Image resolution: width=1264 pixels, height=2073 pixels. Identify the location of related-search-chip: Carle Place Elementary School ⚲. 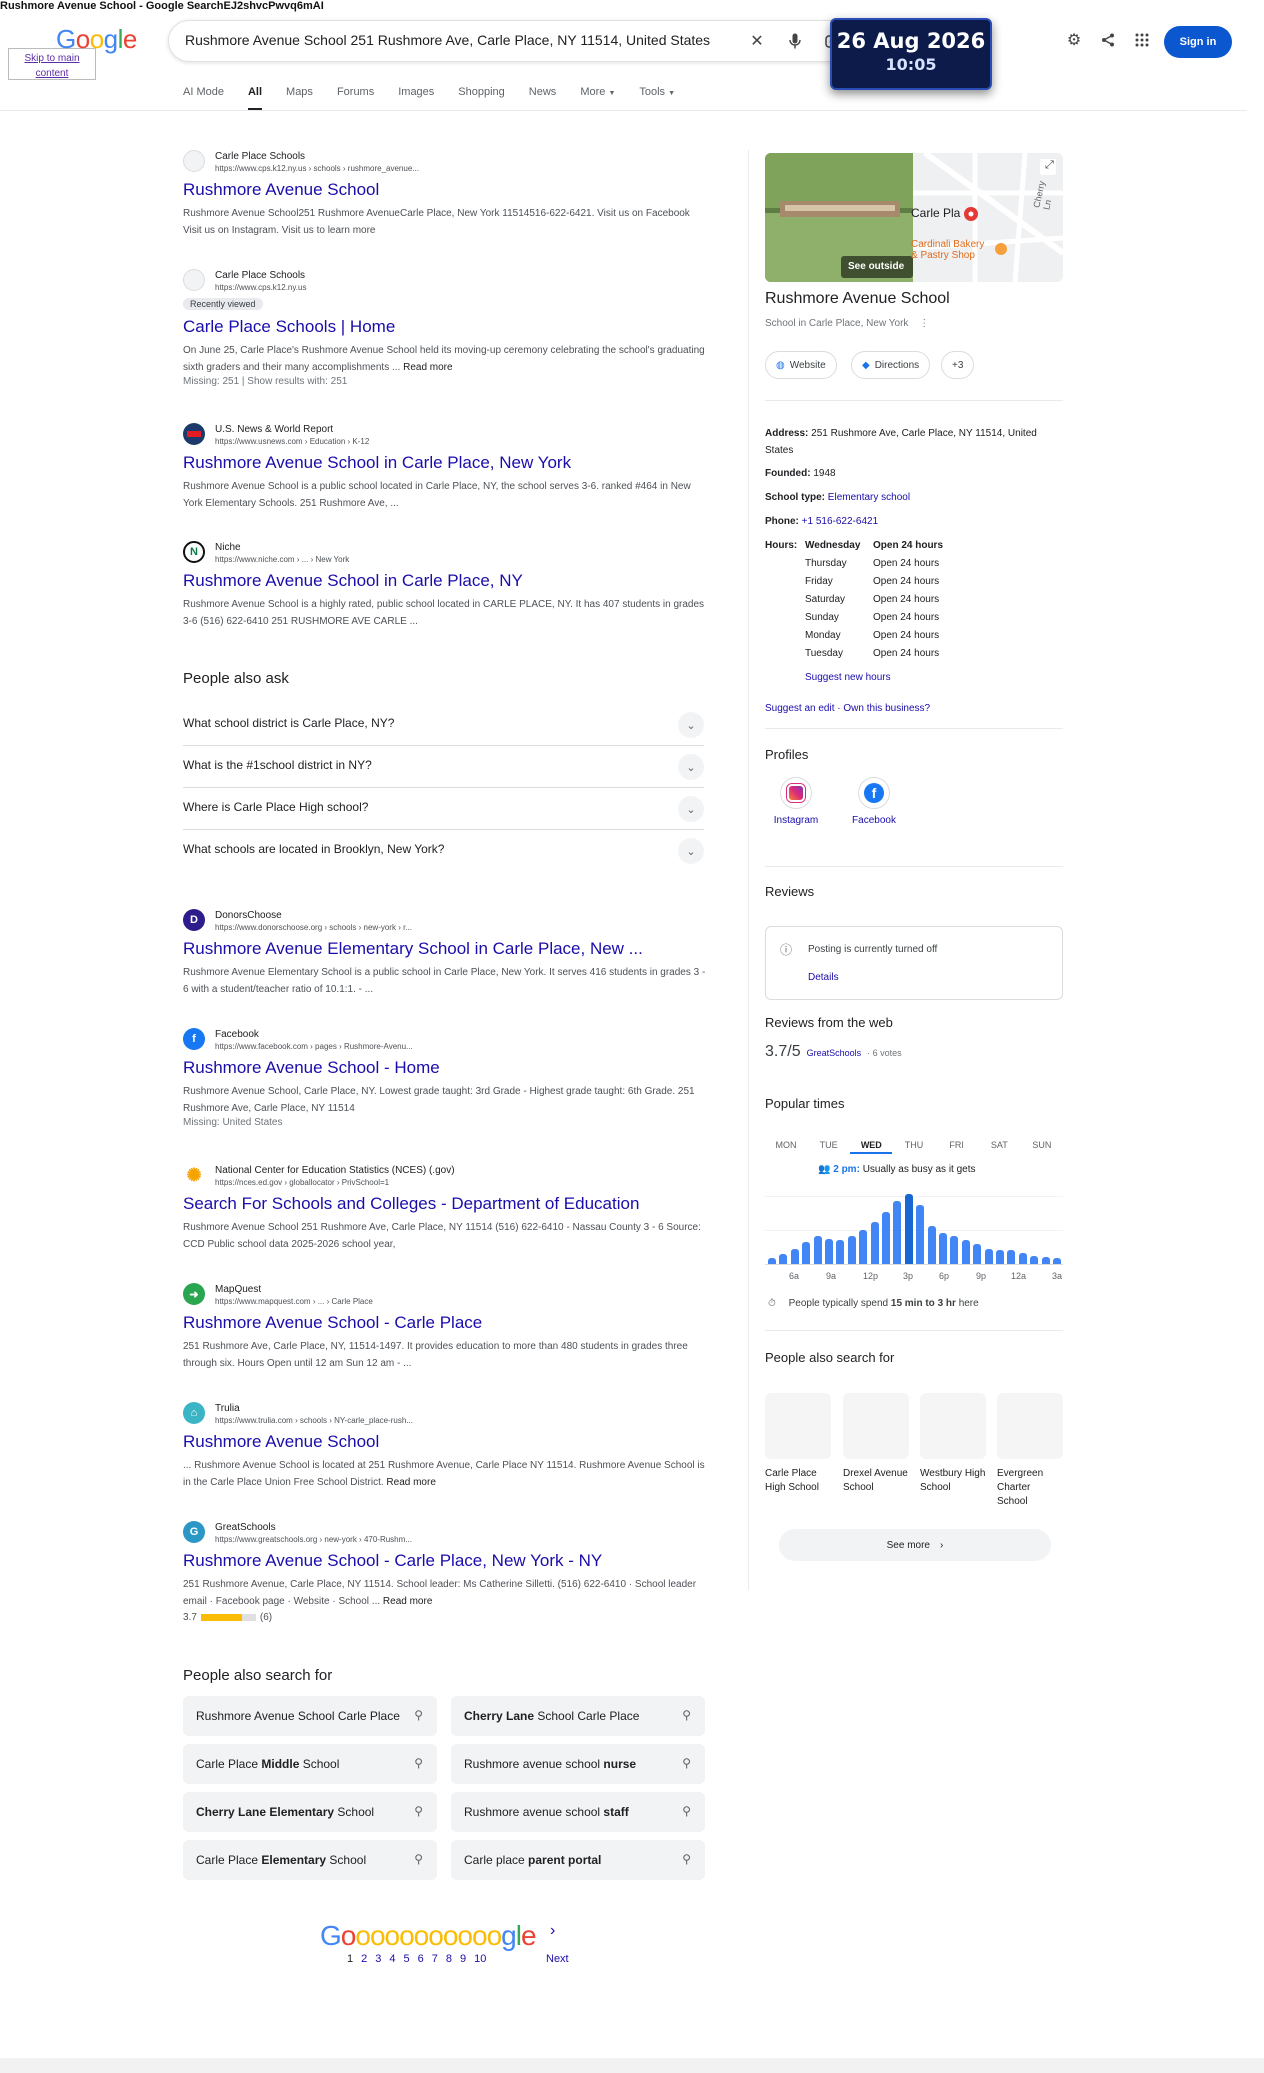
(310, 1860).